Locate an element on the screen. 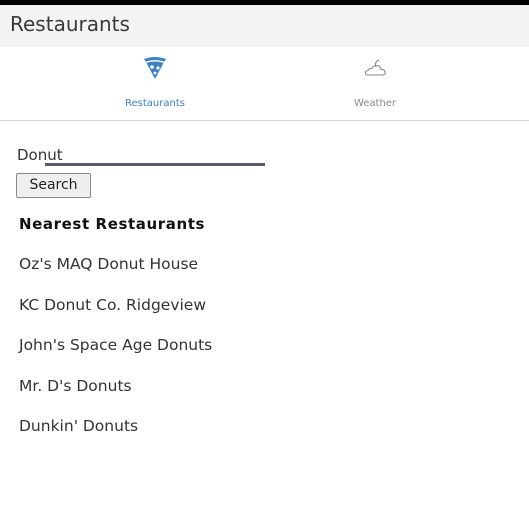 The width and height of the screenshot is (529, 514). list-item: John's Space Age Donuts is located at coordinates (115, 356).